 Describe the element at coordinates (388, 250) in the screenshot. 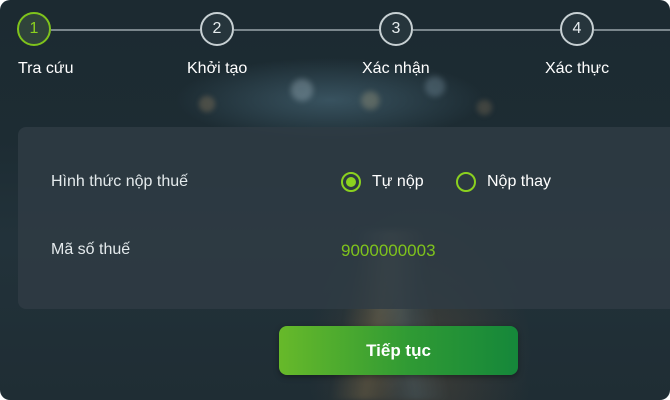

I see `tax-code-value: 9000000003` at that location.